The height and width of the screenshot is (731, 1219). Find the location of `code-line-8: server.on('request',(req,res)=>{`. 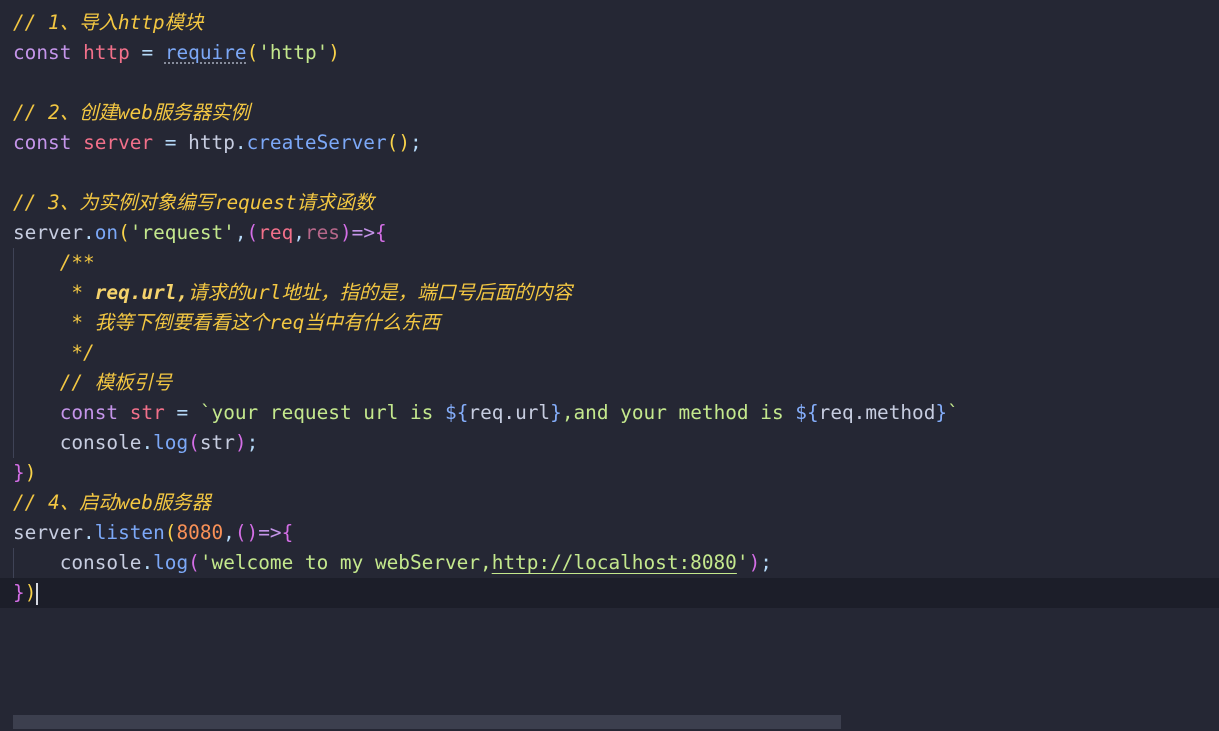

code-line-8: server.on('request',(req,res)=>{ is located at coordinates (616, 233).